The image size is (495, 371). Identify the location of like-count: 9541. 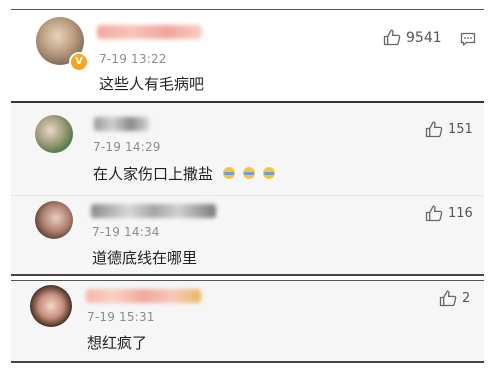
(424, 37).